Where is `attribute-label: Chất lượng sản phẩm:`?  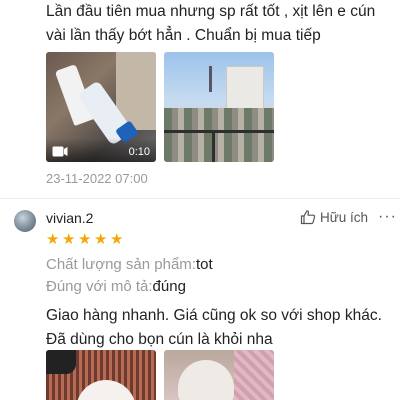
attribute-label: Chất lượng sản phẩm: is located at coordinates (121, 264).